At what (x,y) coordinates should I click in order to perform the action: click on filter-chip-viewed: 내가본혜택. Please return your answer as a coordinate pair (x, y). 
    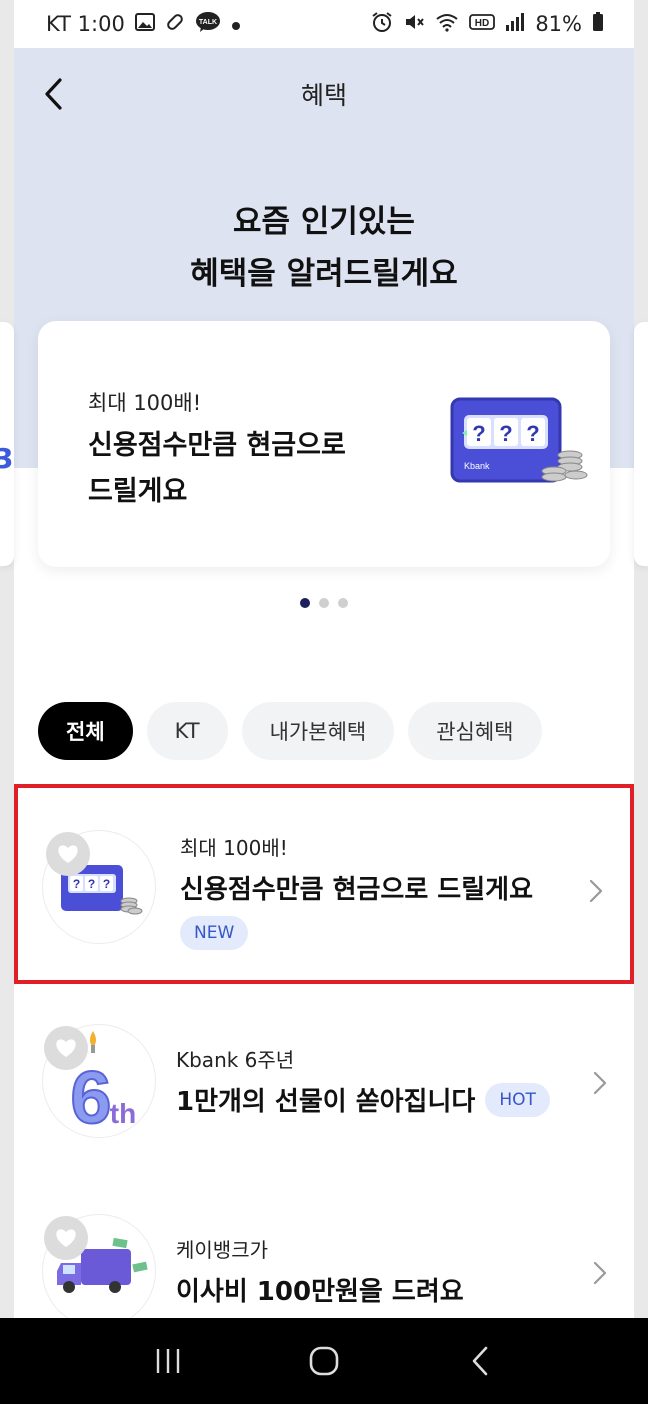
    Looking at the image, I should click on (318, 731).